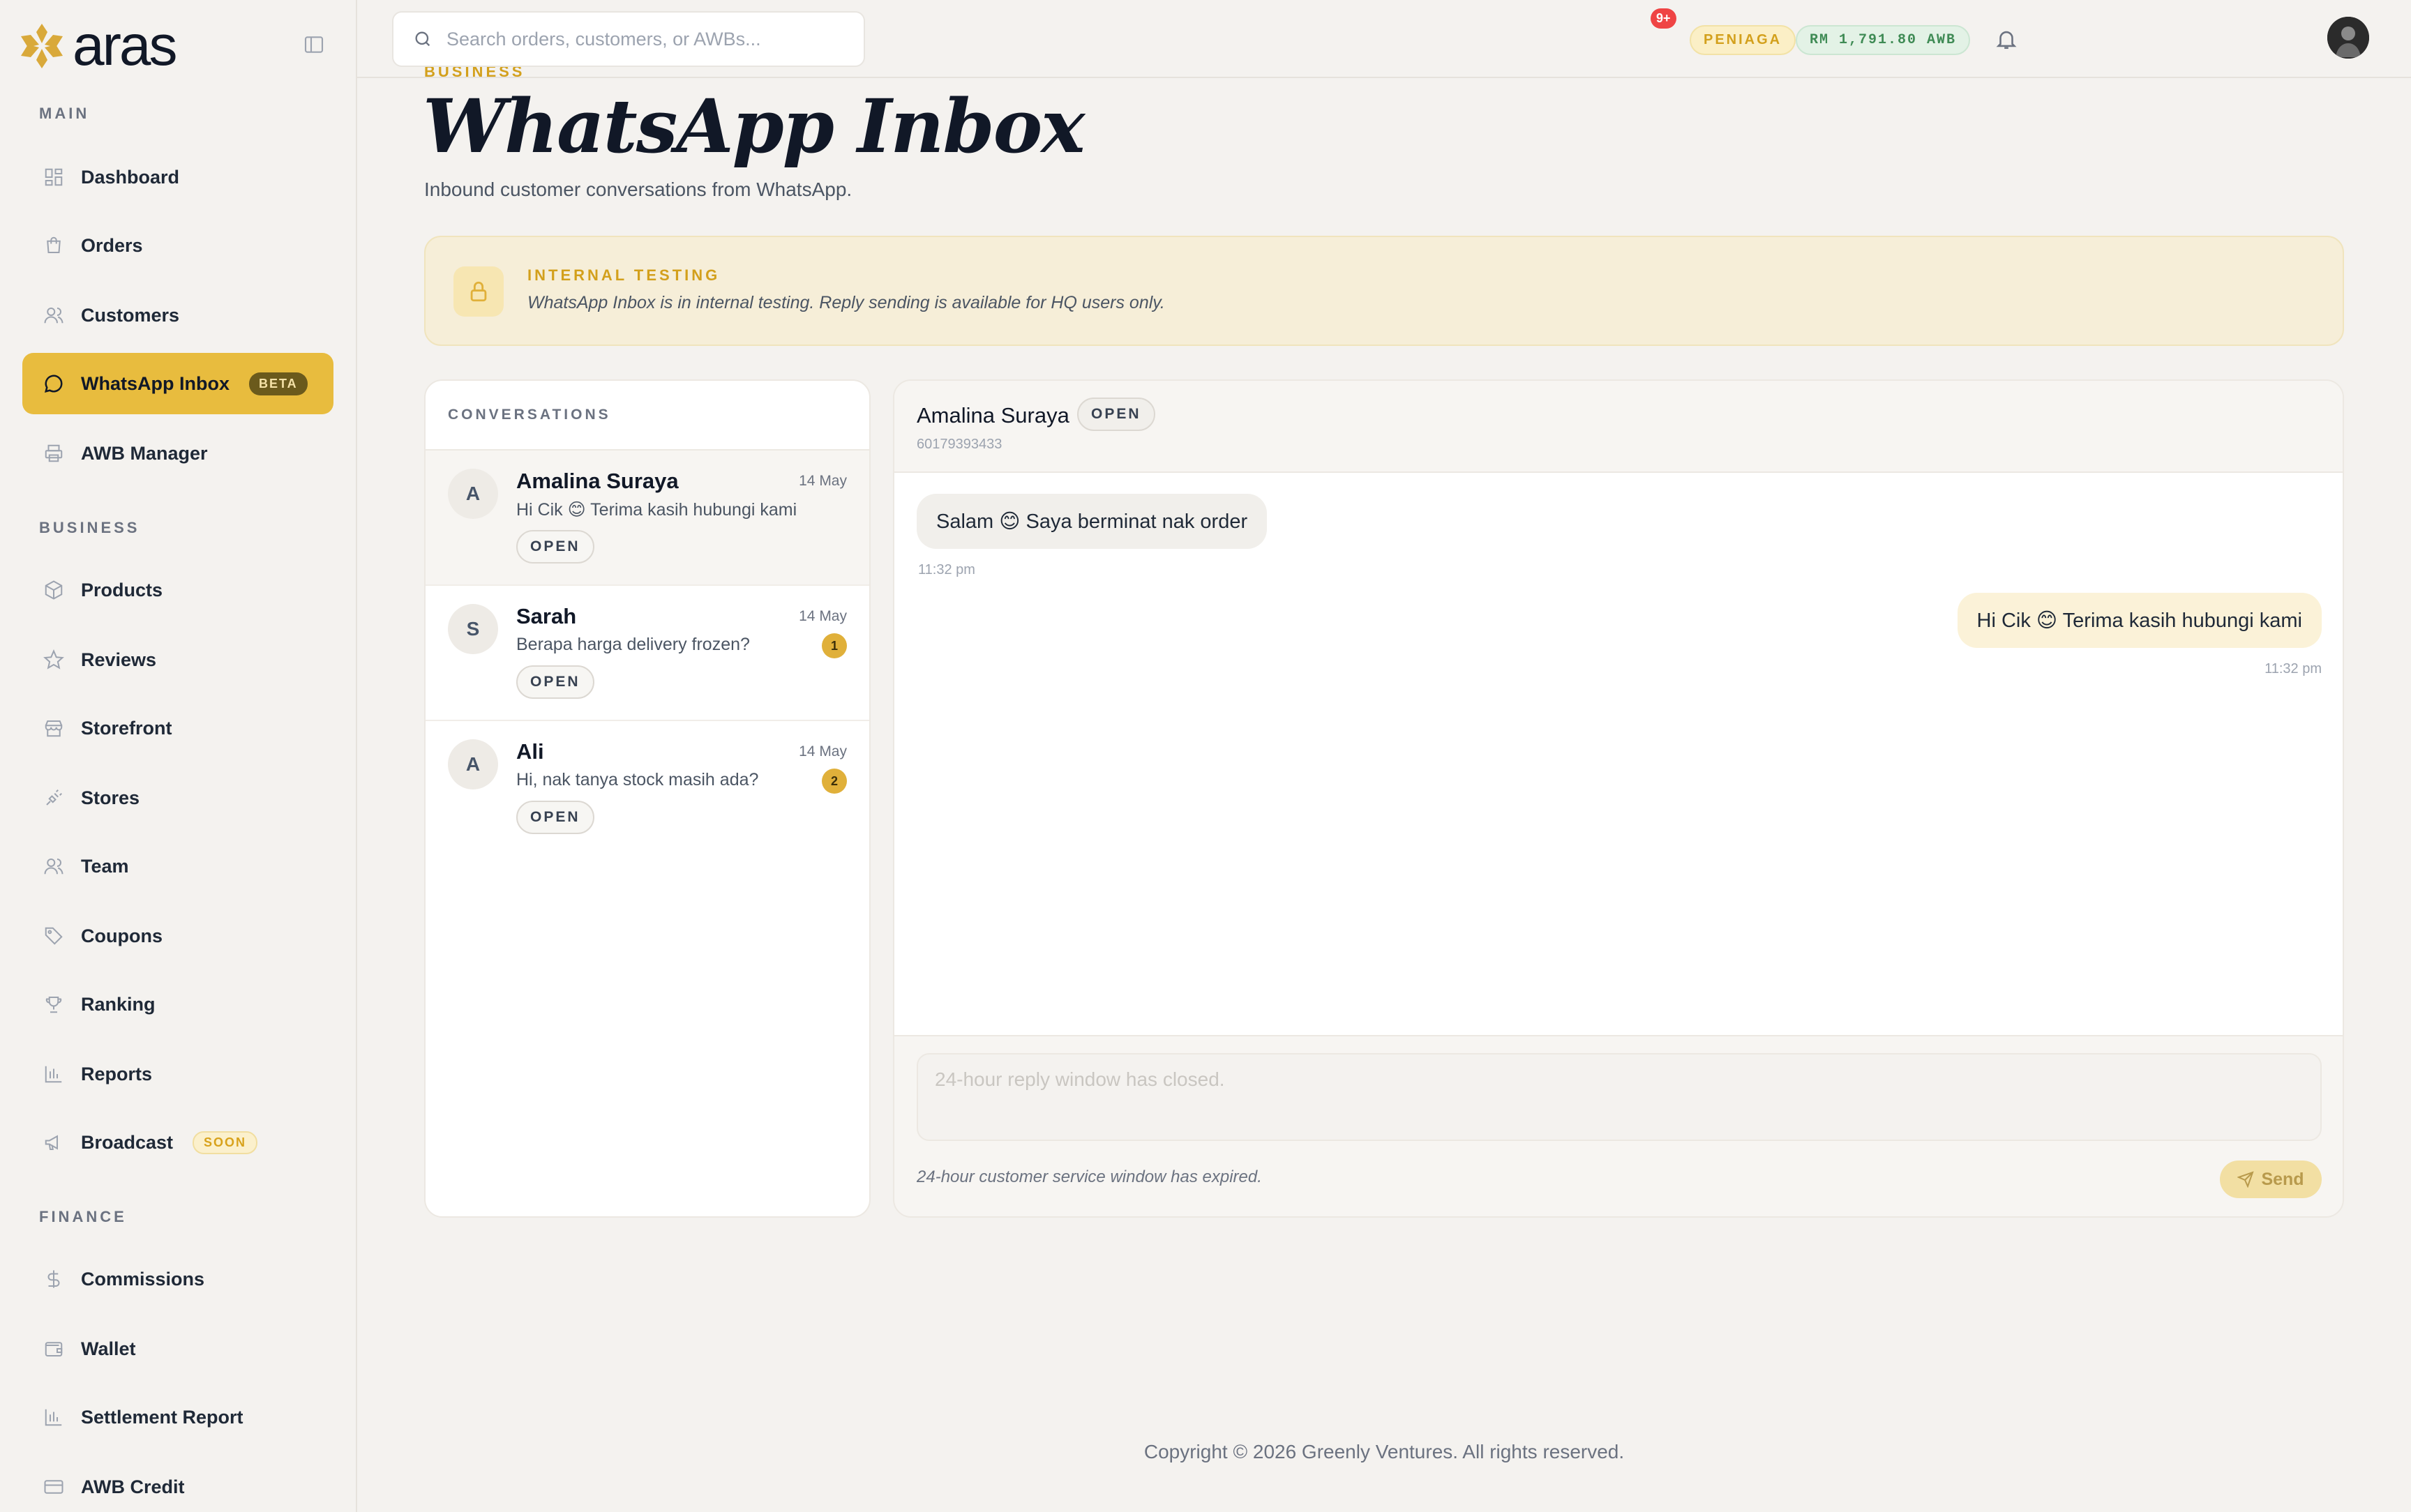 The width and height of the screenshot is (2411, 1512). What do you see at coordinates (54, 1279) in the screenshot?
I see `dollar-icon` at bounding box center [54, 1279].